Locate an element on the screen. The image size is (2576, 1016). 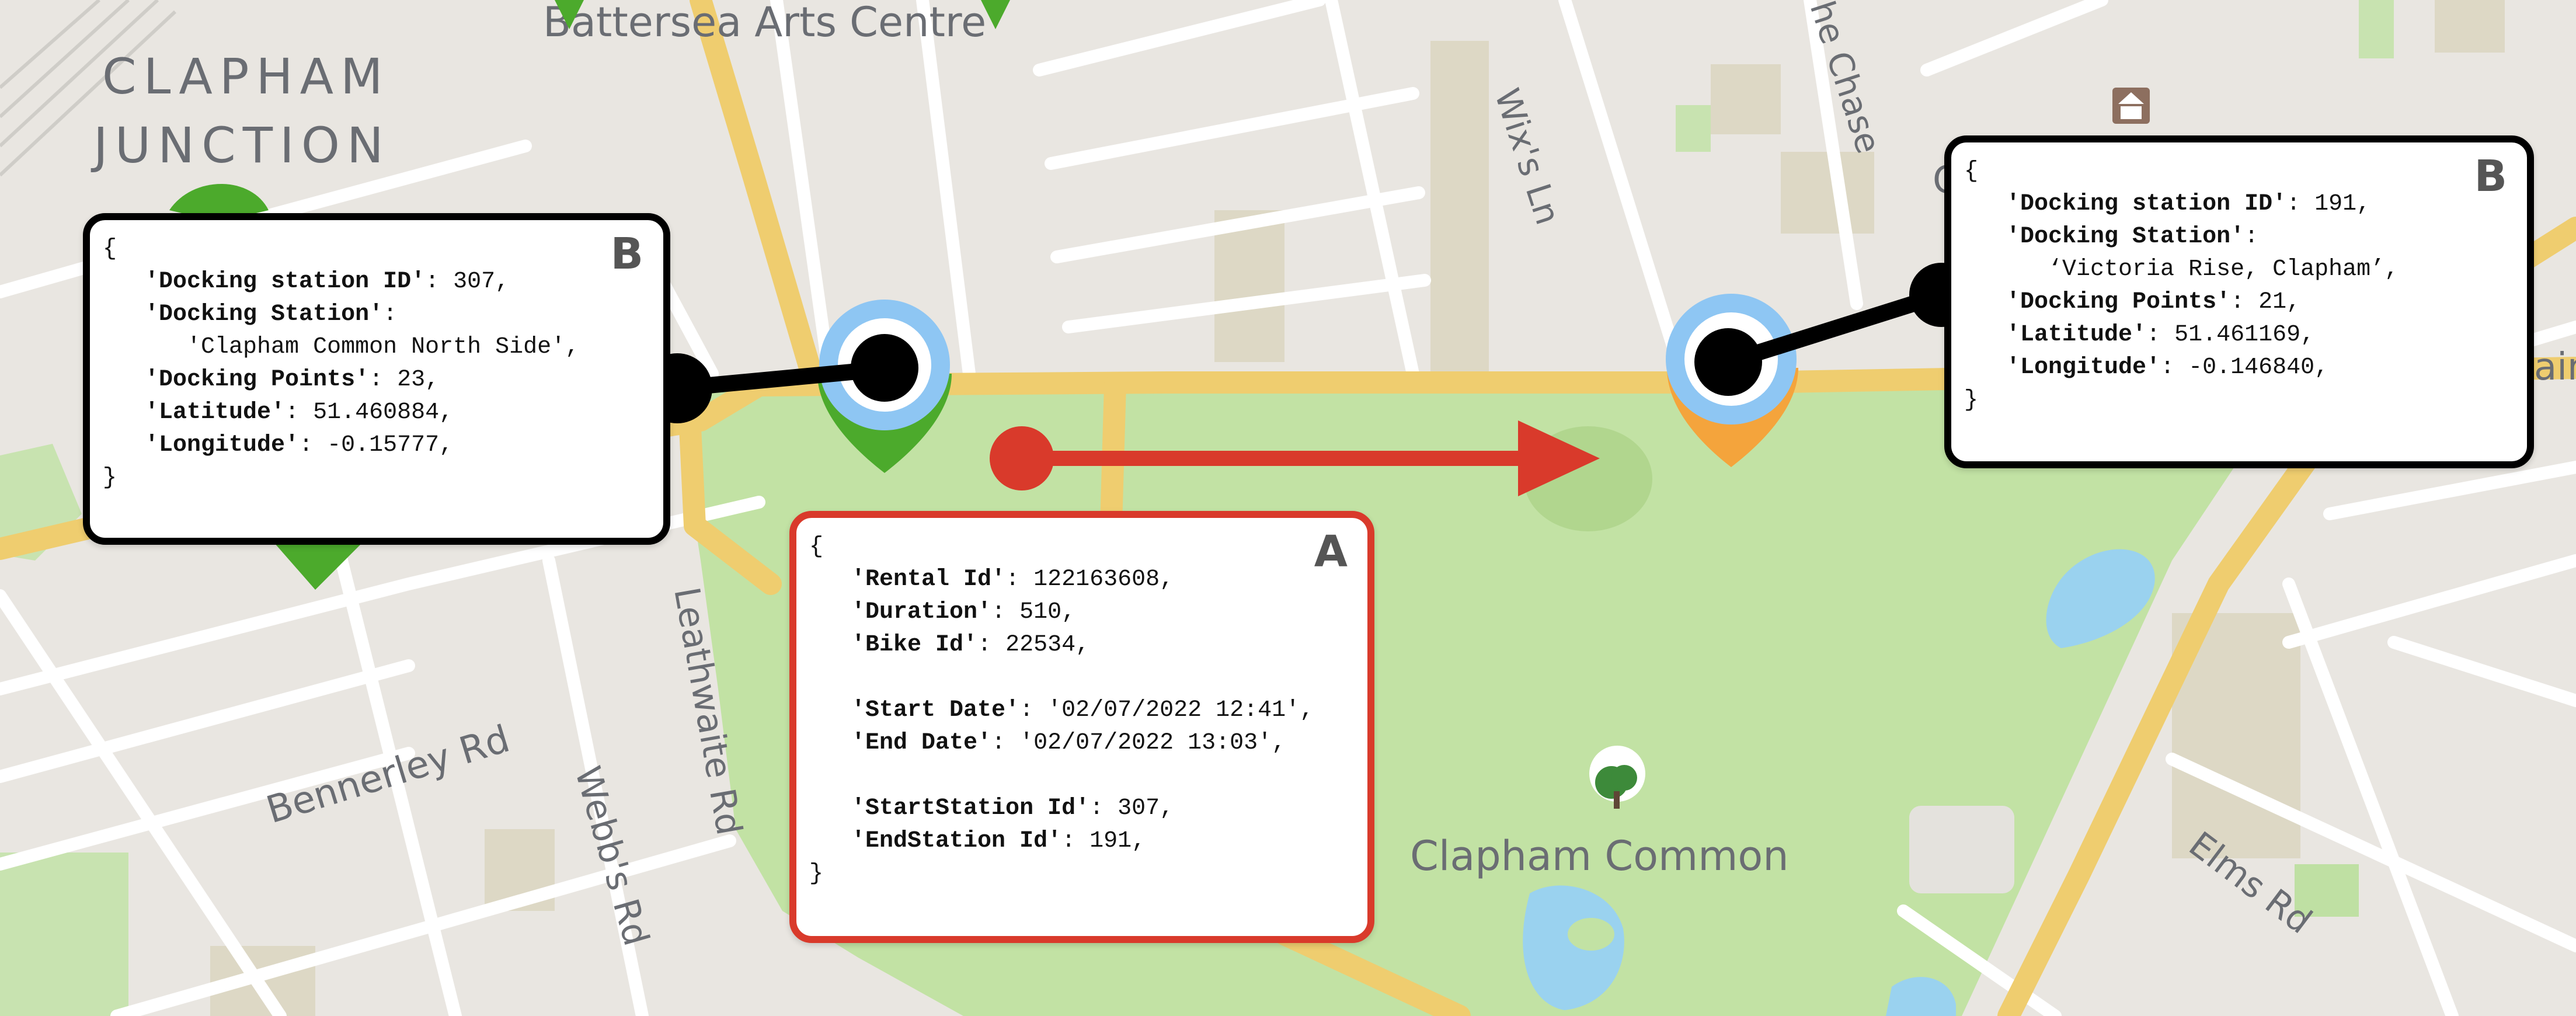
json-row: ‘Victoria Rise, Clapham’, is located at coordinates (2245, 269).